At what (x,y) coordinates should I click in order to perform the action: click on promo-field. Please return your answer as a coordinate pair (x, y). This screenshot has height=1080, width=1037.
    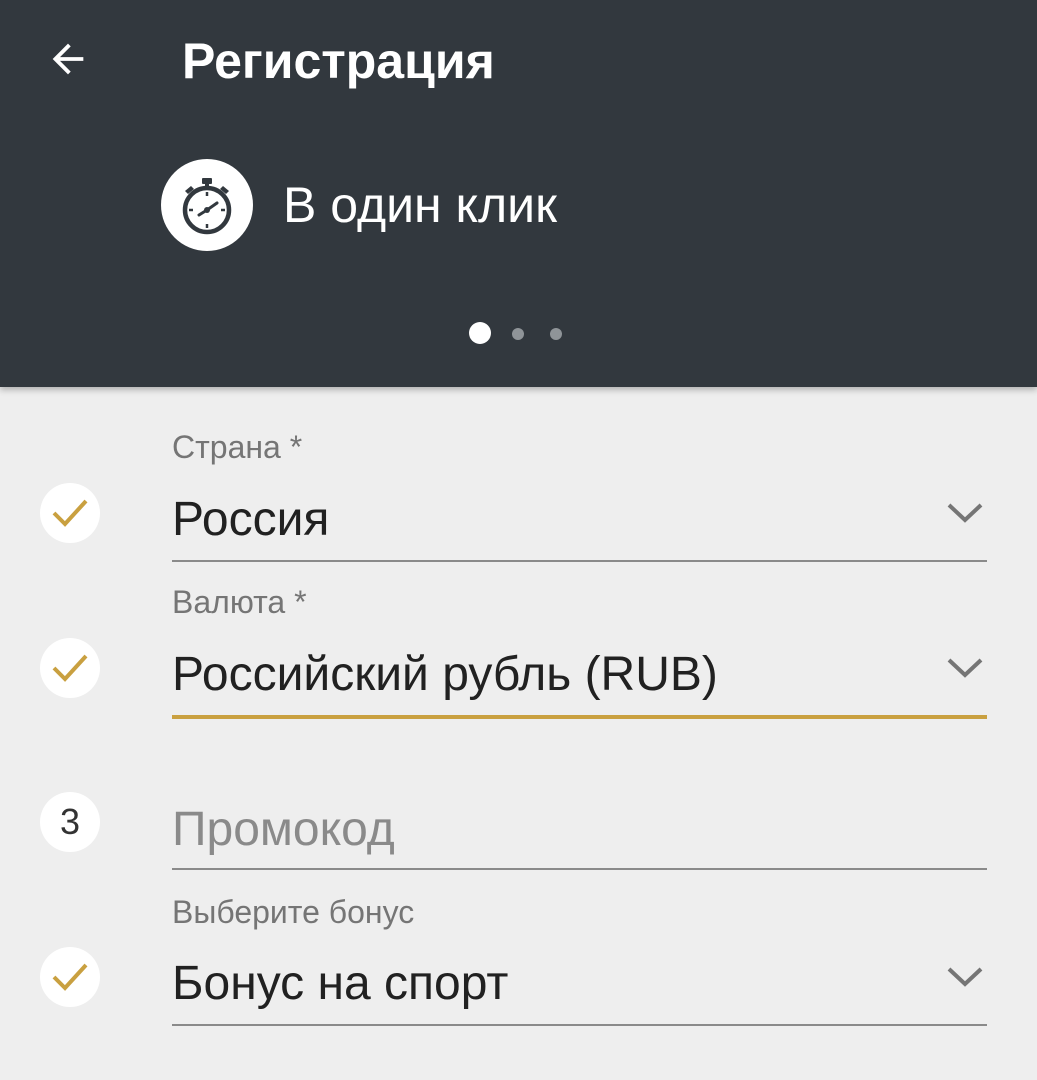
    Looking at the image, I should click on (579, 833).